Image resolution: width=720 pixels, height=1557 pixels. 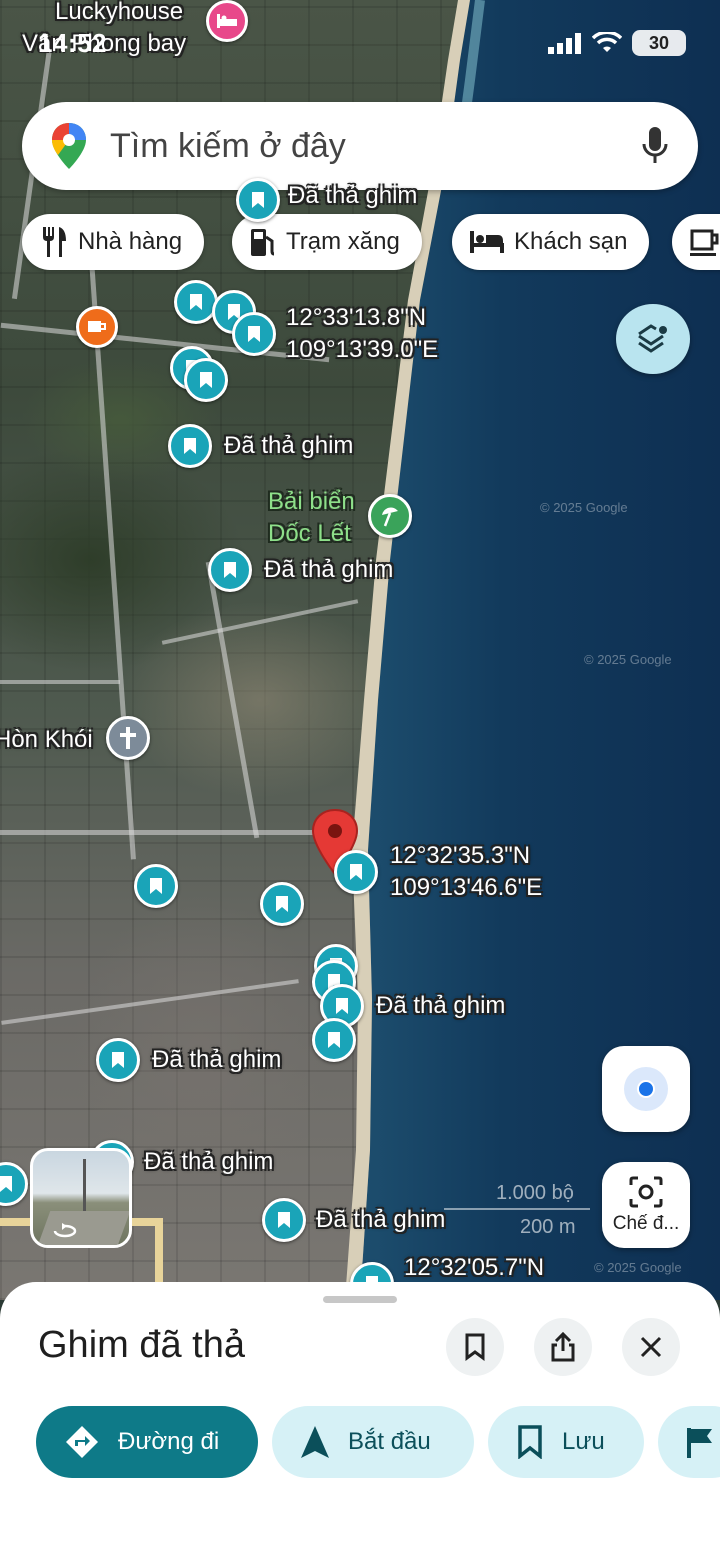 I want to click on share-icon, so click(x=563, y=1347).